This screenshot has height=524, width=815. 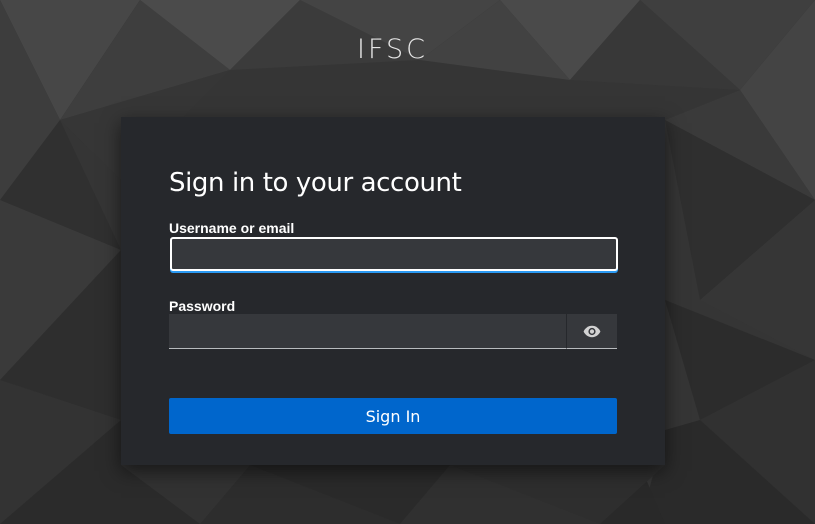 What do you see at coordinates (315, 183) in the screenshot?
I see `login-heading: Sign in to your account` at bounding box center [315, 183].